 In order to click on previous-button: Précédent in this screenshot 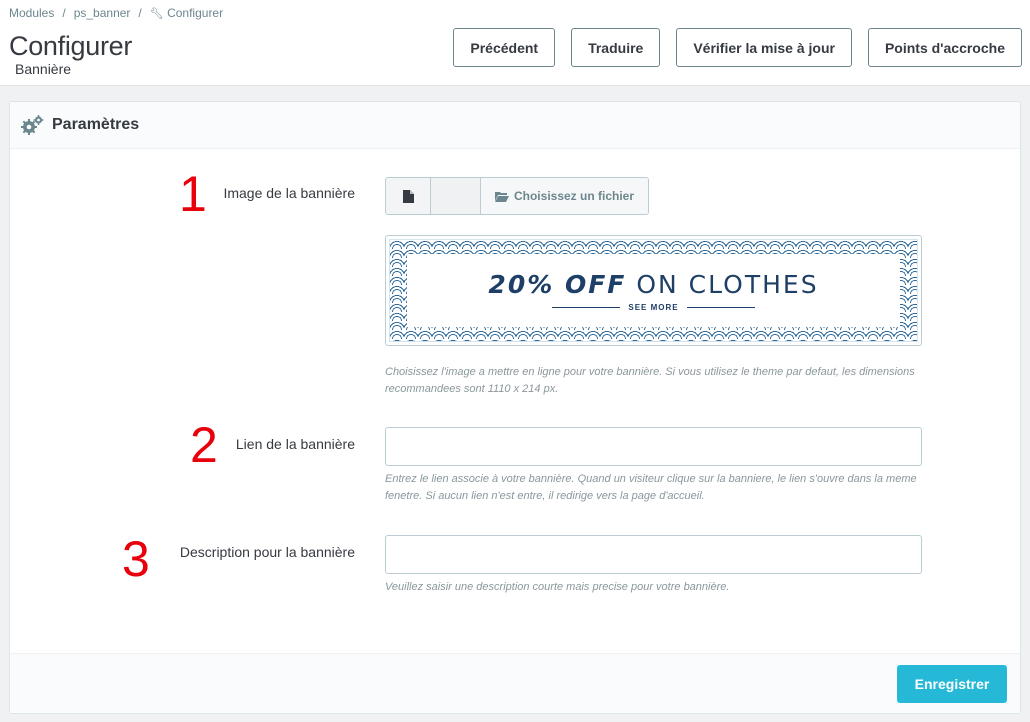, I will do `click(504, 47)`.